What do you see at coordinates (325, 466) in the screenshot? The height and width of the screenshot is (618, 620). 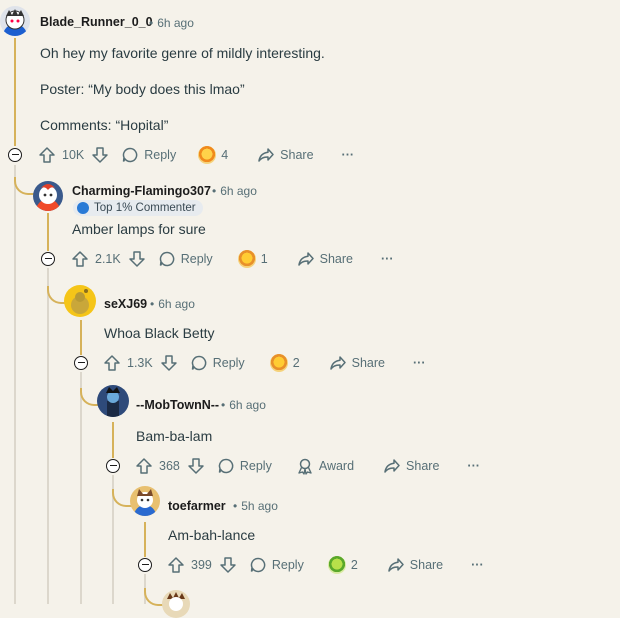 I see `award-button: Award` at bounding box center [325, 466].